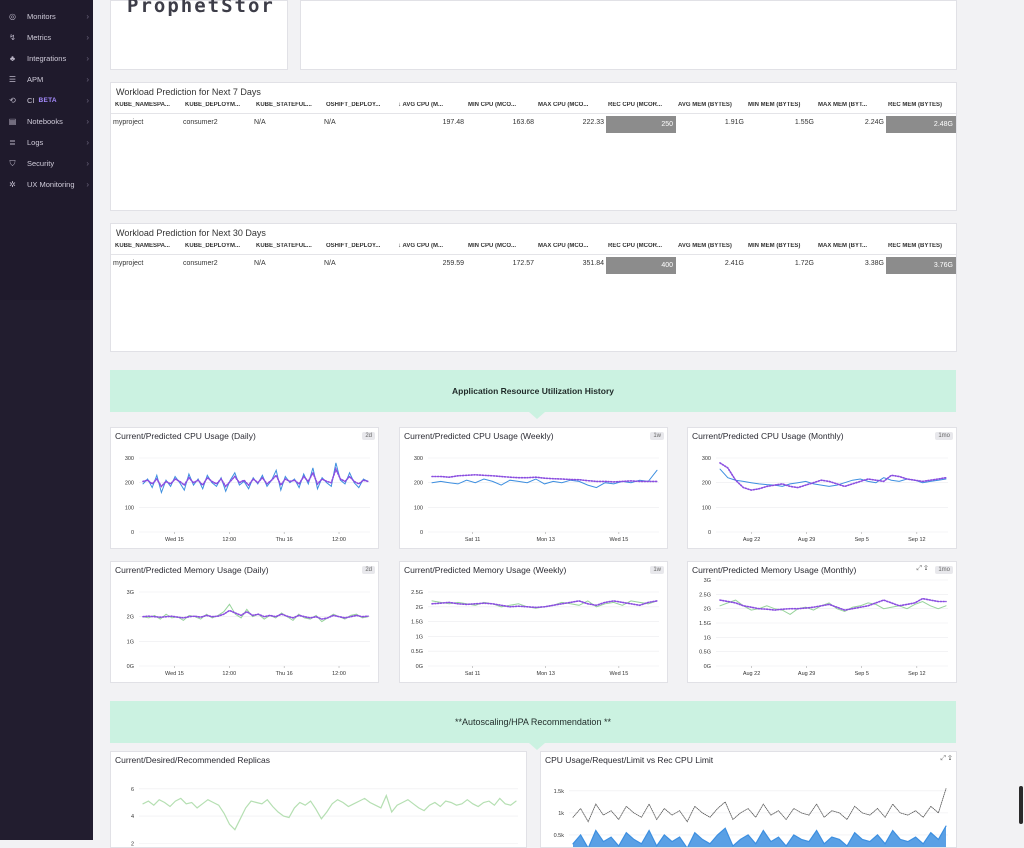 This screenshot has height=848, width=1024. What do you see at coordinates (453, 122) in the screenshot?
I see `table-cell: 197.48` at bounding box center [453, 122].